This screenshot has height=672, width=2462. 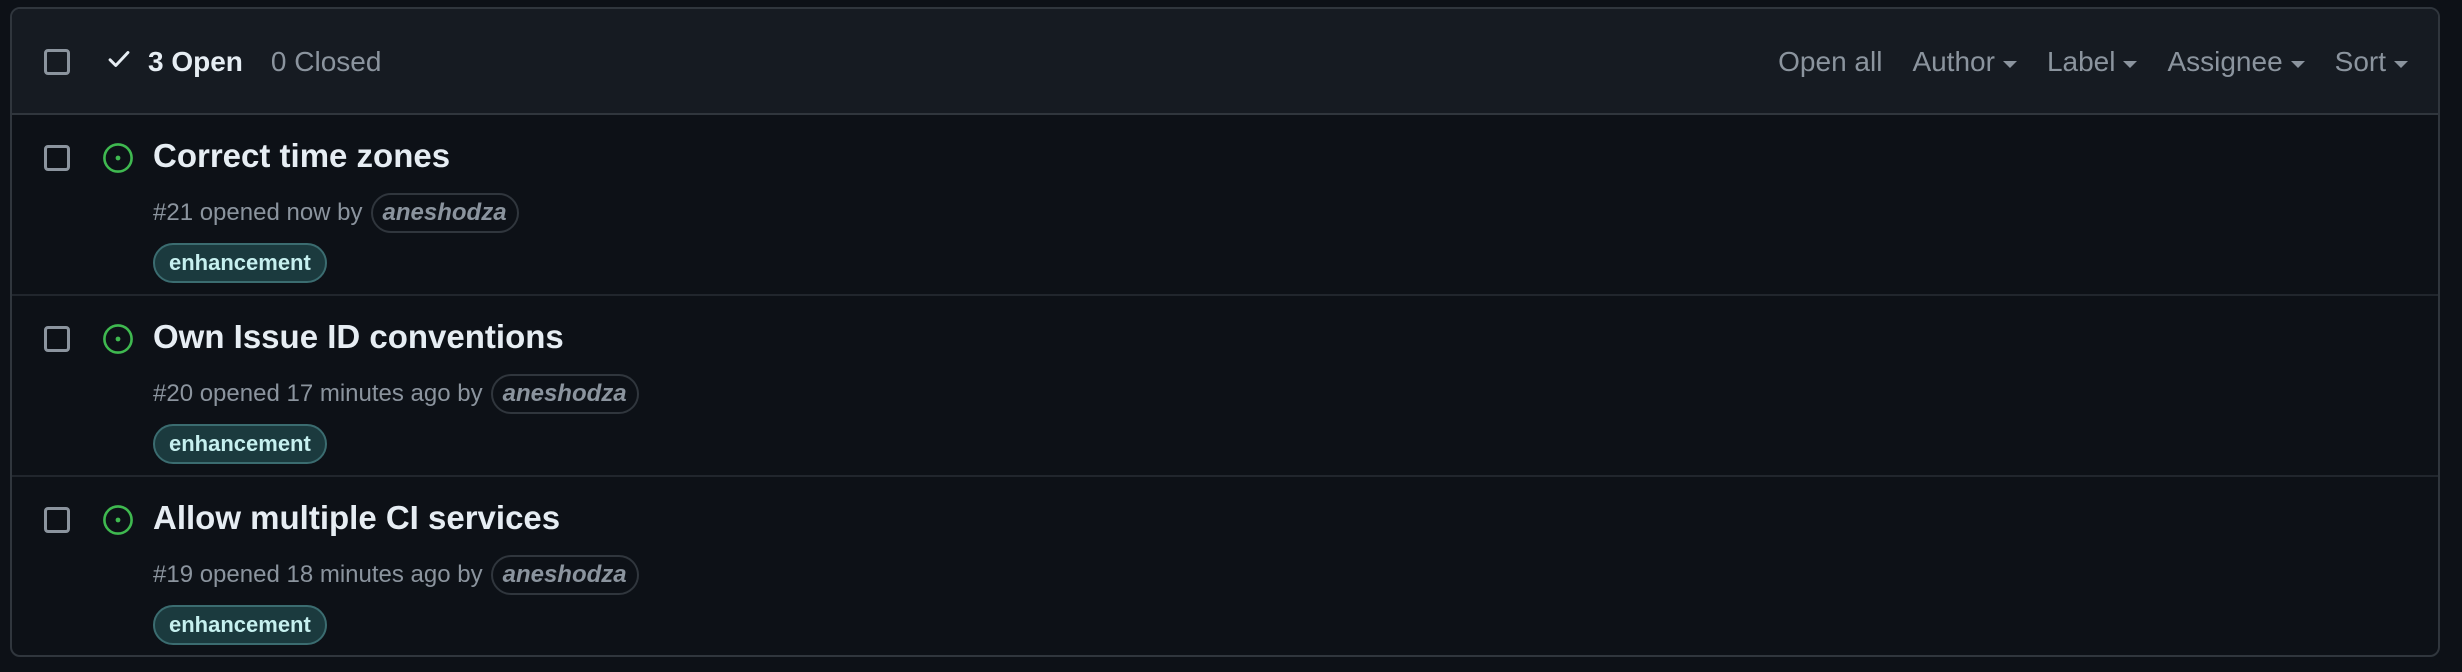 I want to click on issue-meta-text: #21 opened now by, so click(x=258, y=212).